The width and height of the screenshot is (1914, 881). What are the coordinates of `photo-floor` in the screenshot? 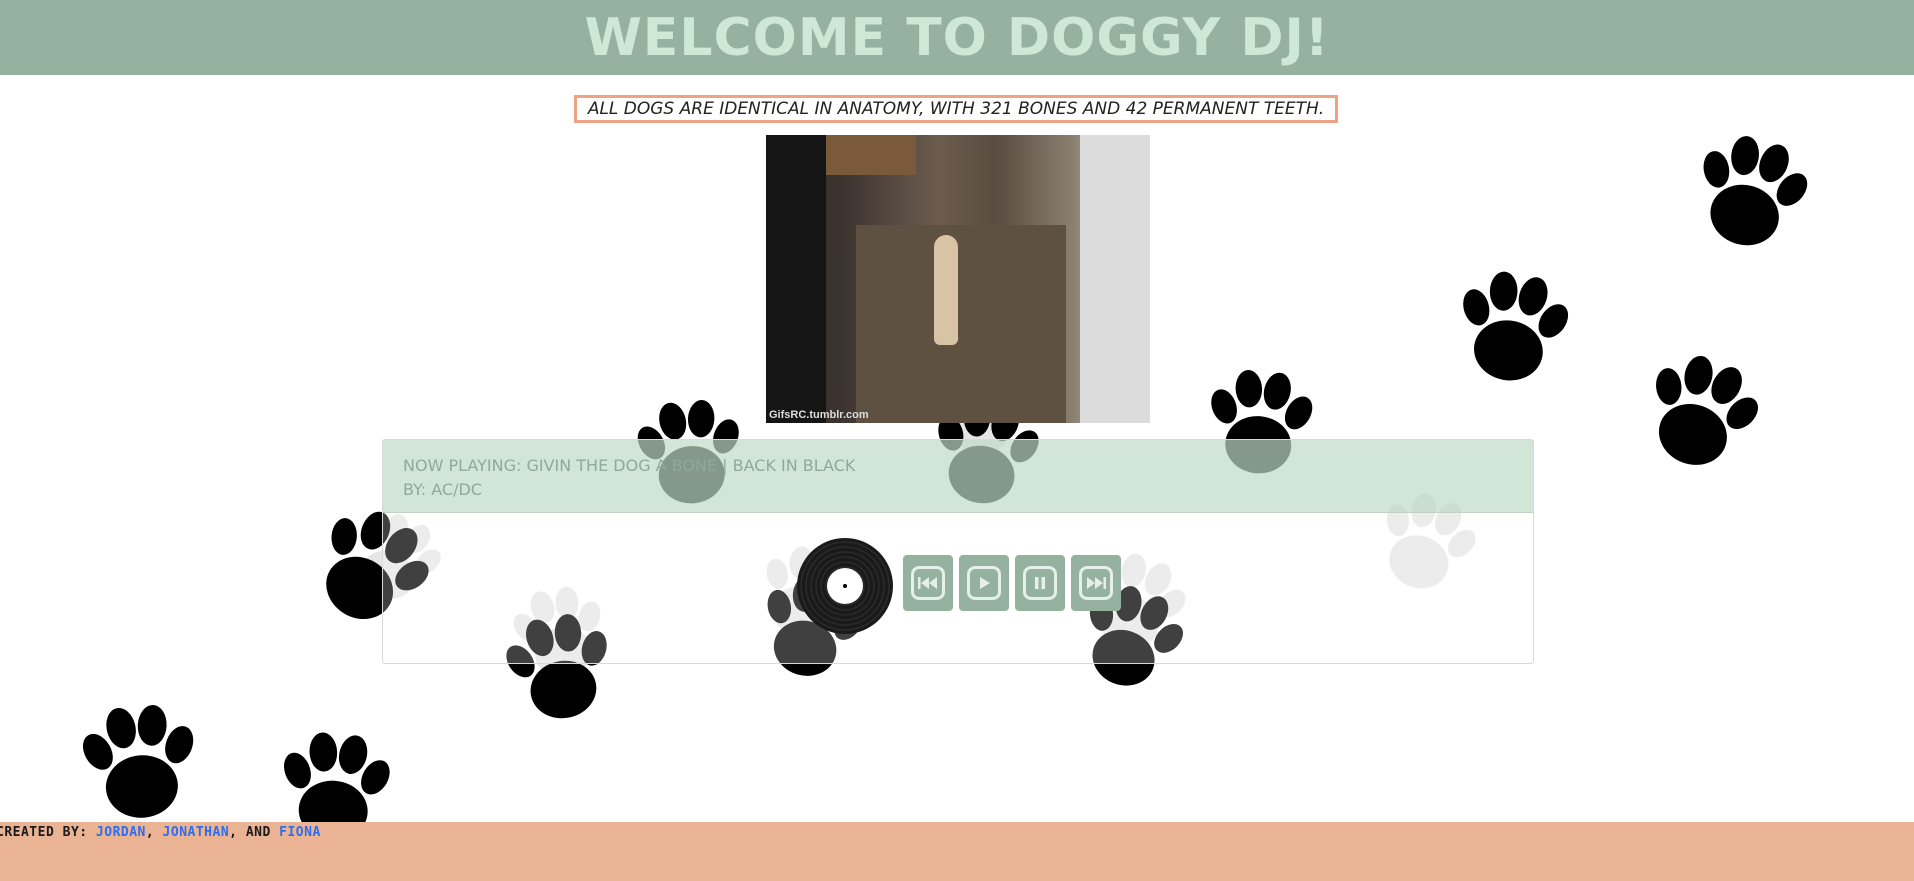 It's located at (961, 324).